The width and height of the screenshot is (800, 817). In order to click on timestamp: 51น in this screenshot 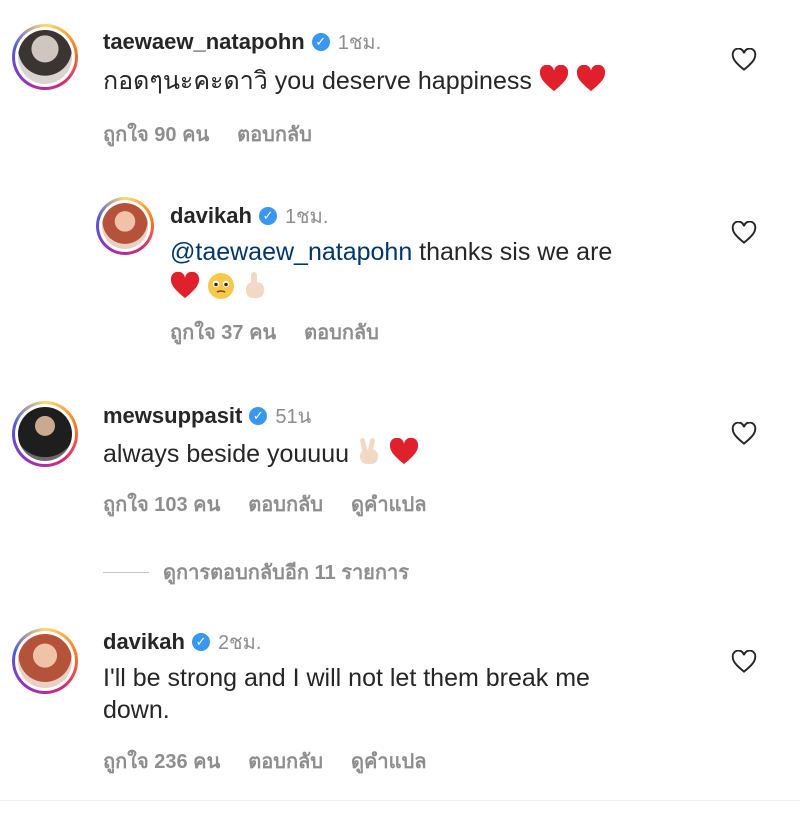, I will do `click(293, 416)`.